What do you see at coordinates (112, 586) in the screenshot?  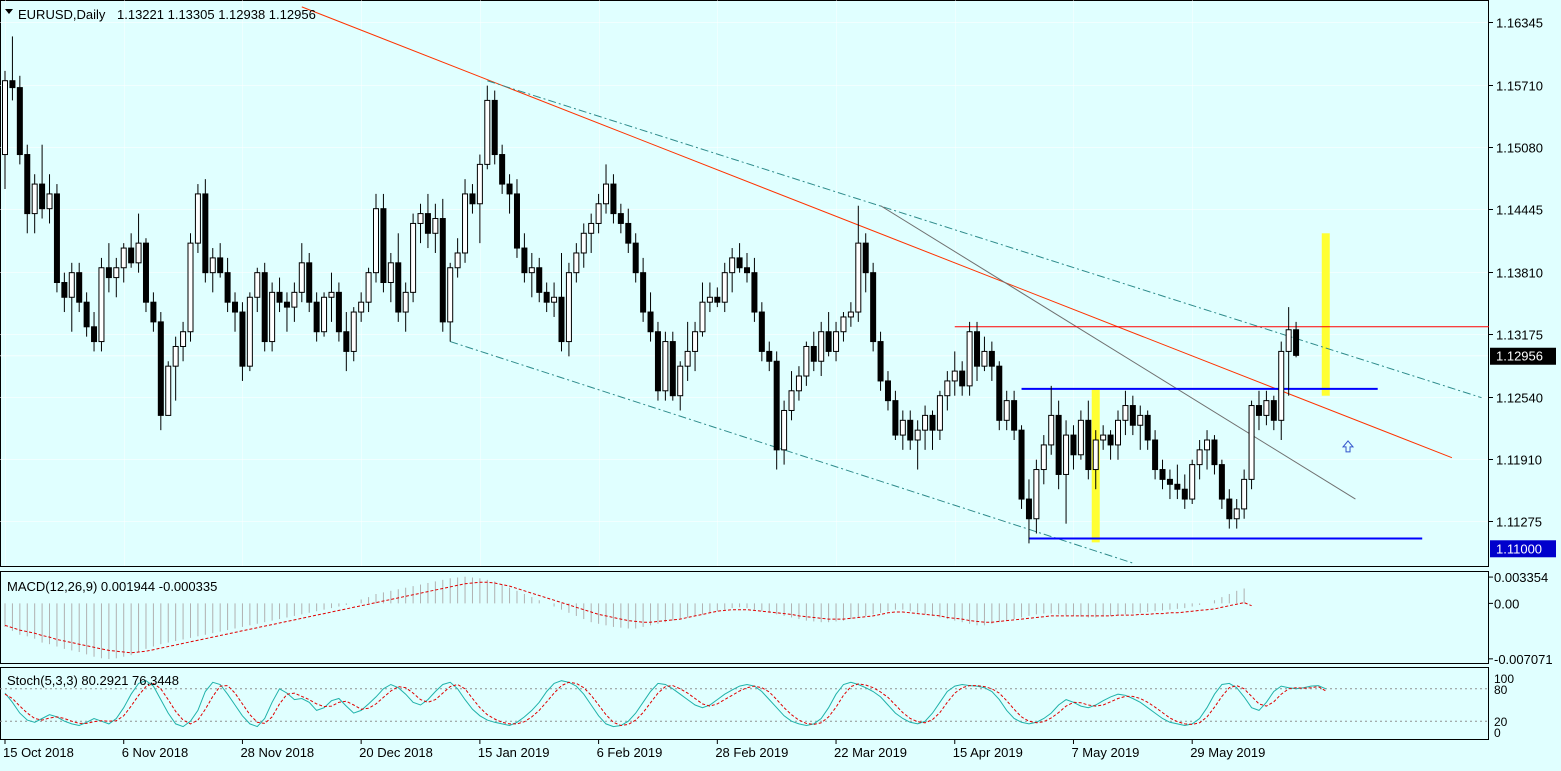 I see `macd-title: MACD(12,26,9) 0.001944 -0.000335` at bounding box center [112, 586].